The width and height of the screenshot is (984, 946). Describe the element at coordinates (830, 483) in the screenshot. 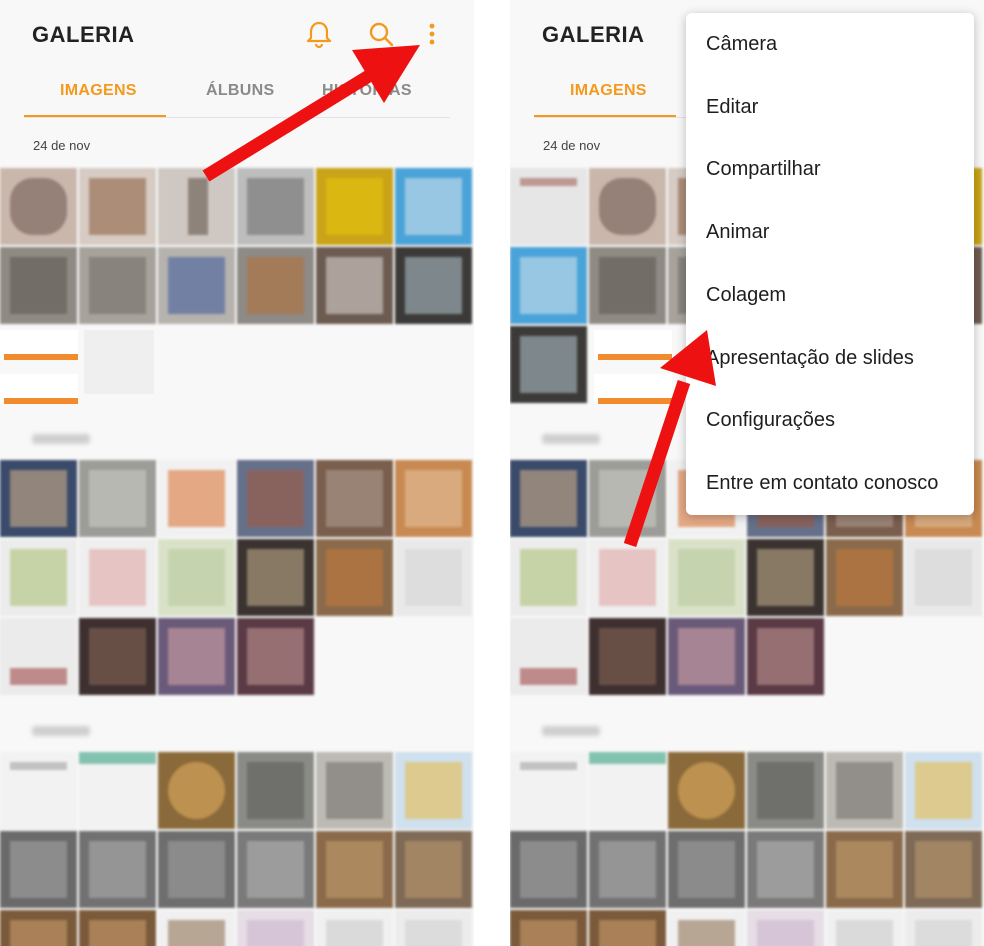

I see `menu-item-contact-us: Entre em contato conosco` at that location.